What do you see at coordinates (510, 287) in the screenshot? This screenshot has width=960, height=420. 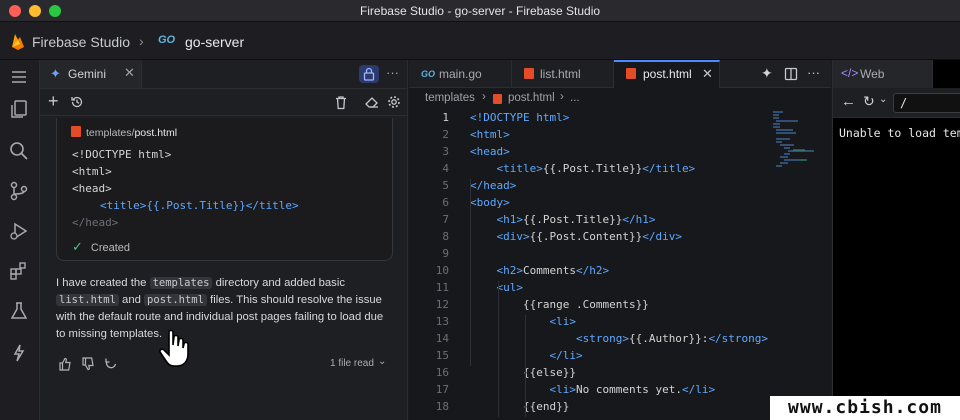 I see `code-line: <ul>` at bounding box center [510, 287].